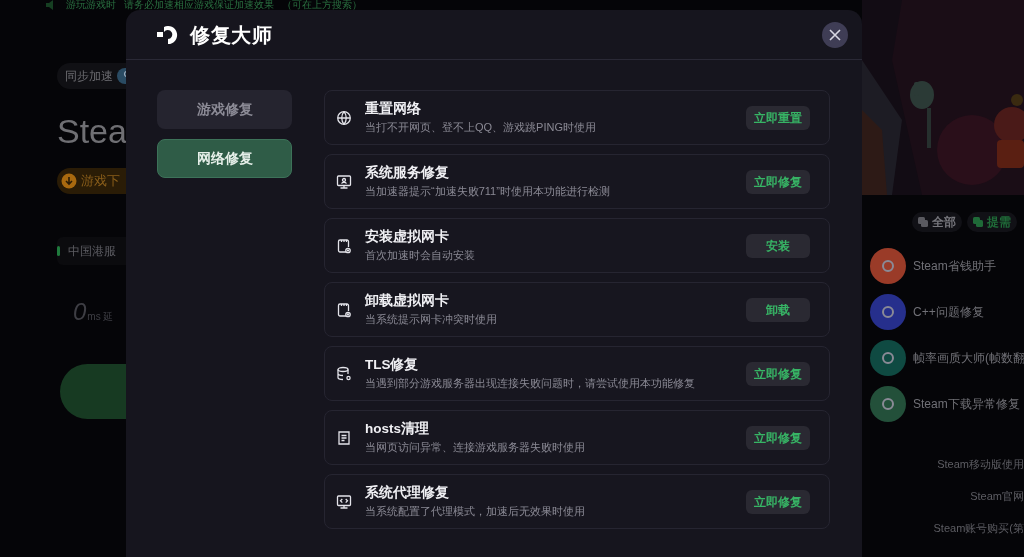  What do you see at coordinates (69, 181) in the screenshot?
I see `download-icon` at bounding box center [69, 181].